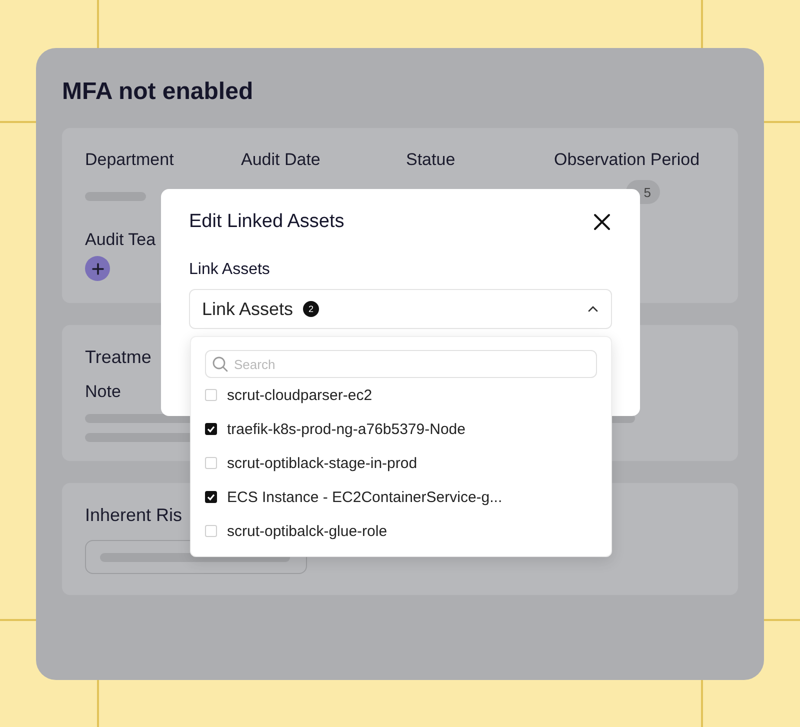 The width and height of the screenshot is (800, 727). I want to click on count-badge: 2, so click(311, 309).